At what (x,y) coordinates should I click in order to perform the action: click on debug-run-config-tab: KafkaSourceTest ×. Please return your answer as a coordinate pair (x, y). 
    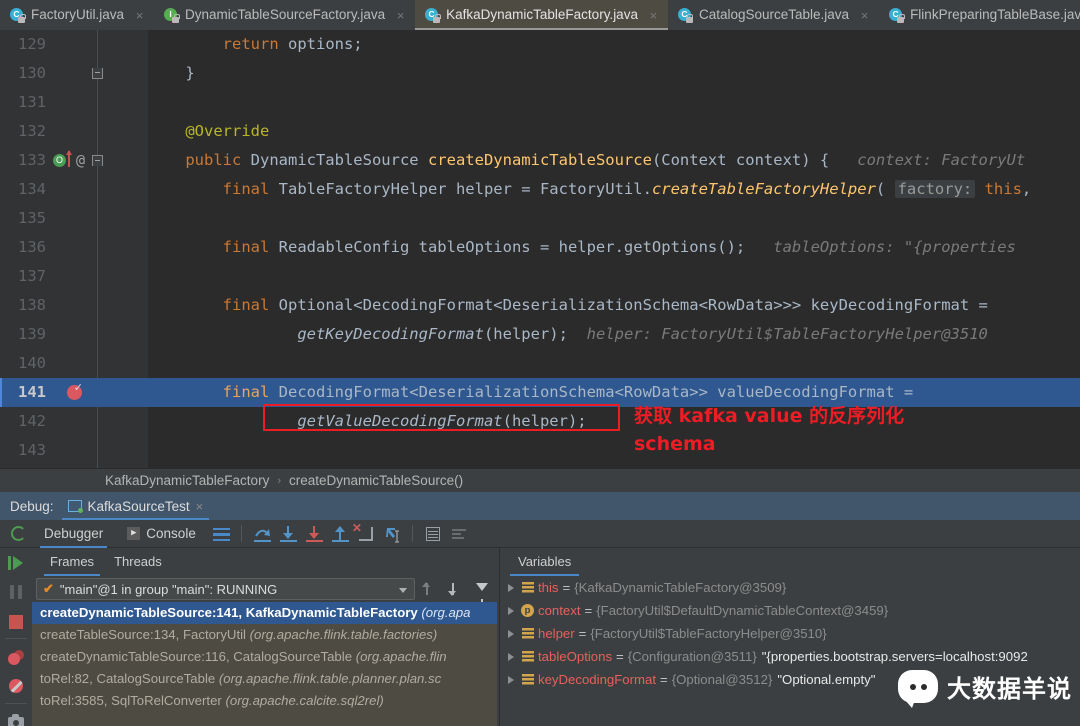
    Looking at the image, I should click on (135, 506).